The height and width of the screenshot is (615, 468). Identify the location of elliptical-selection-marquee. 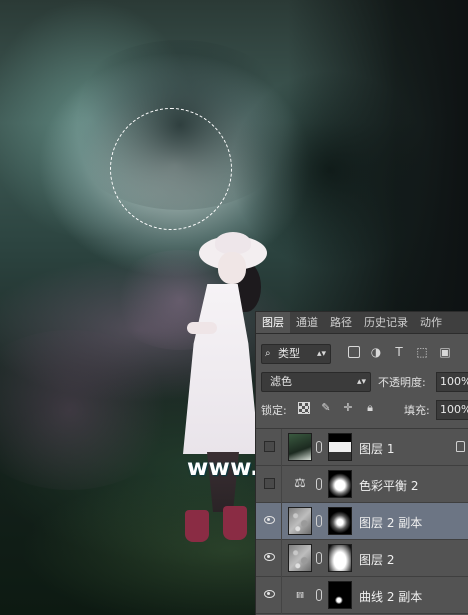
(171, 169).